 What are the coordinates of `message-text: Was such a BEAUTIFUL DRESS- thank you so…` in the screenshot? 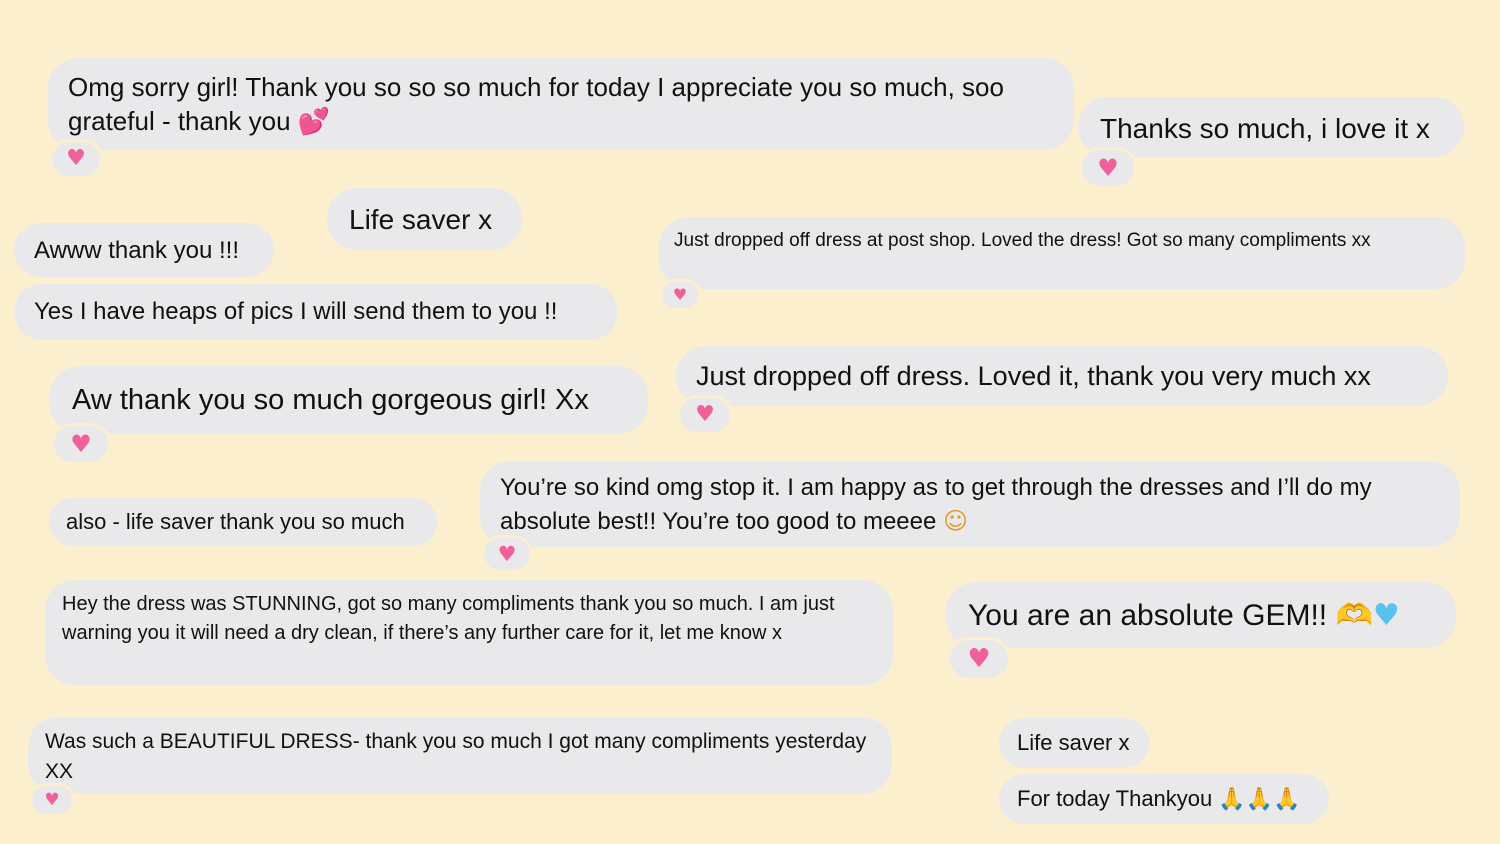 It's located at (456, 756).